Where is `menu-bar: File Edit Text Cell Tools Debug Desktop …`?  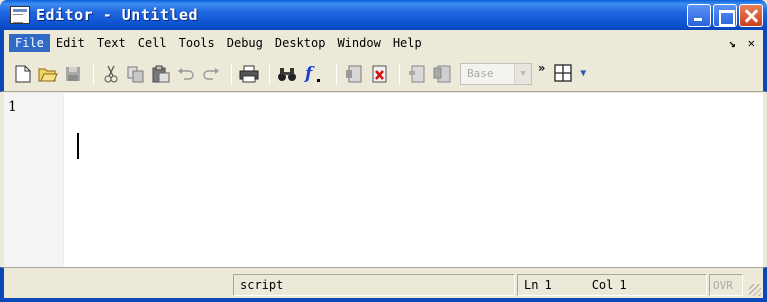 menu-bar: File Edit Text Cell Tools Debug Desktop … is located at coordinates (383, 43).